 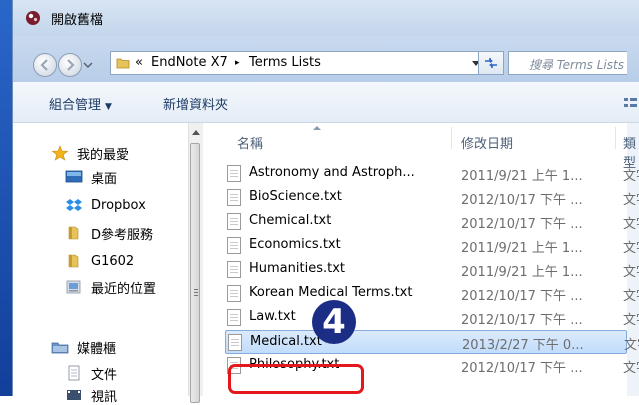 I want to click on breadcrumb-endnote: EndNote X7, so click(x=189, y=62).